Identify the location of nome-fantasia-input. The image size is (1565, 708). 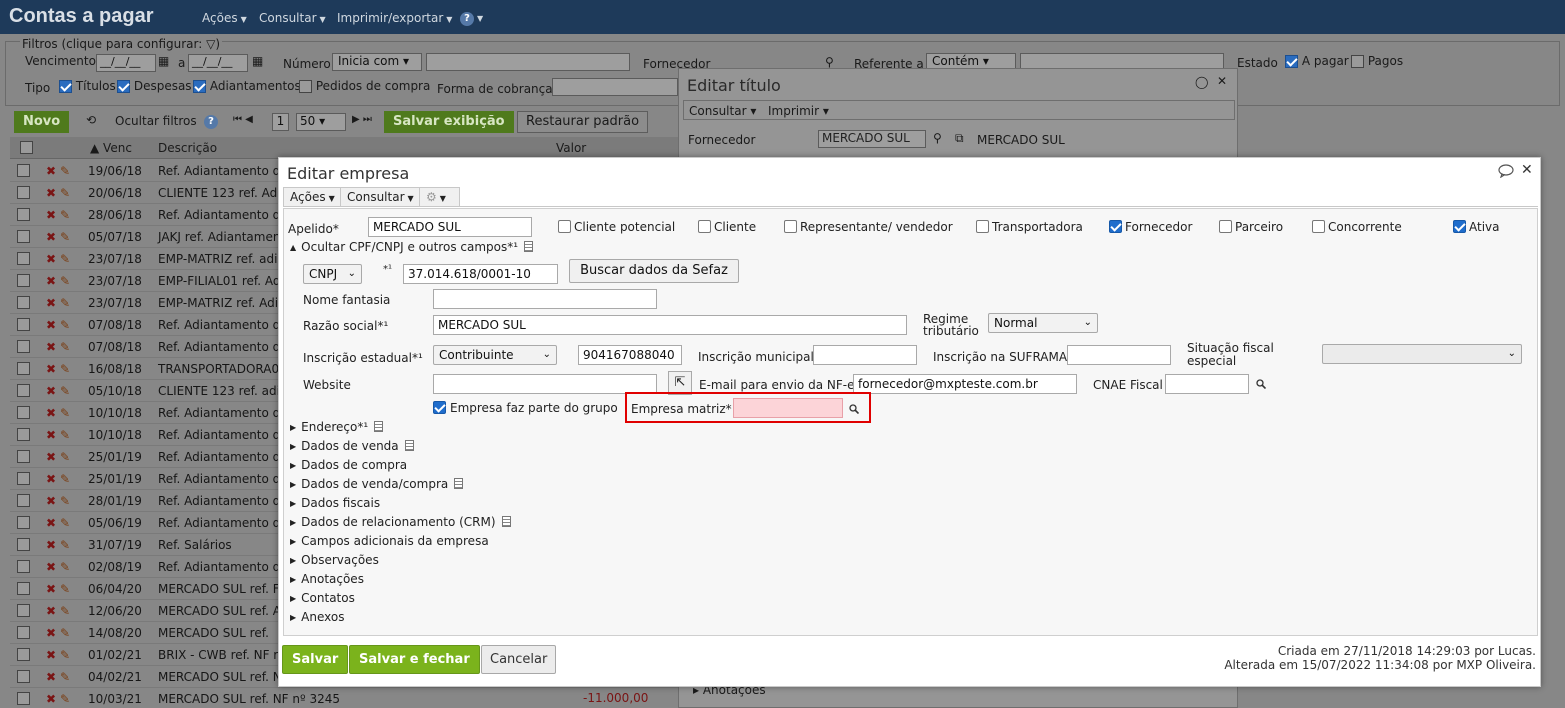
(545, 299).